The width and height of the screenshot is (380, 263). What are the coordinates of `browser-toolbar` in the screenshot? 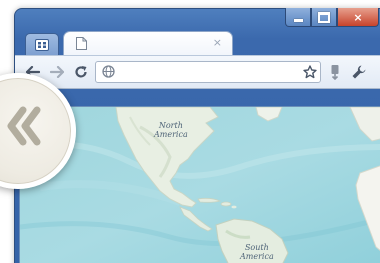 It's located at (197, 72).